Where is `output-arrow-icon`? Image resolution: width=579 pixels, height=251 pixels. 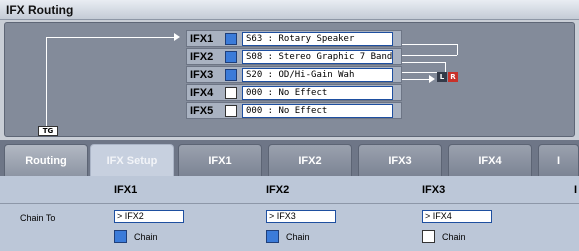
output-arrow-icon is located at coordinates (432, 79).